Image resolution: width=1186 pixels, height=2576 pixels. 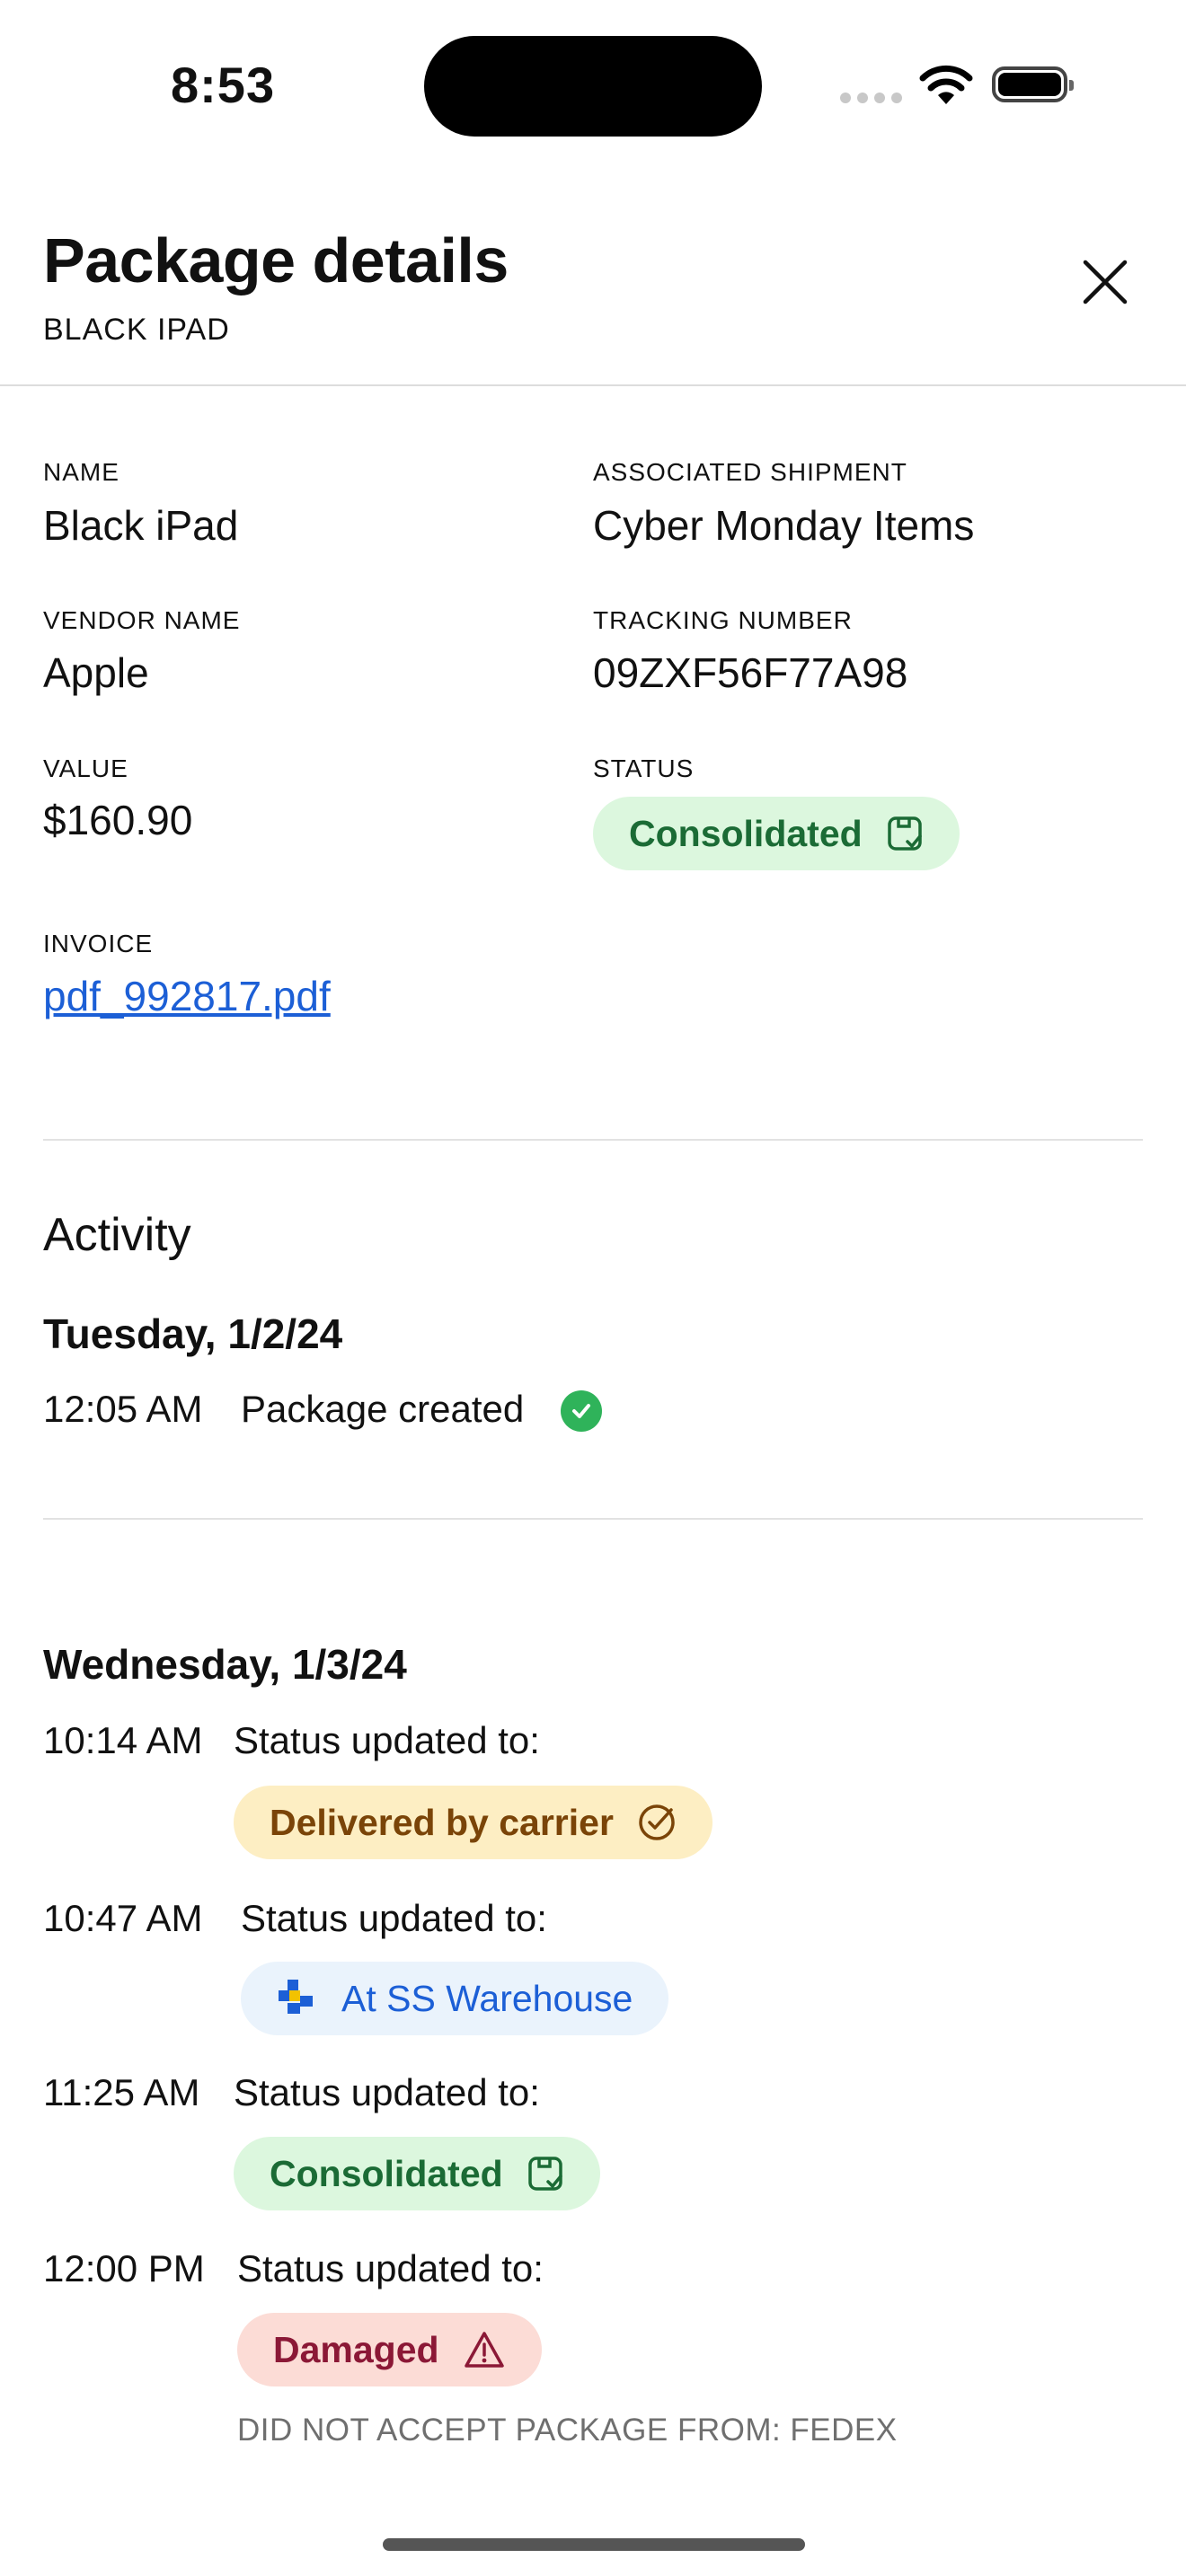 I want to click on status-badge: Delivered by carrier, so click(x=473, y=1822).